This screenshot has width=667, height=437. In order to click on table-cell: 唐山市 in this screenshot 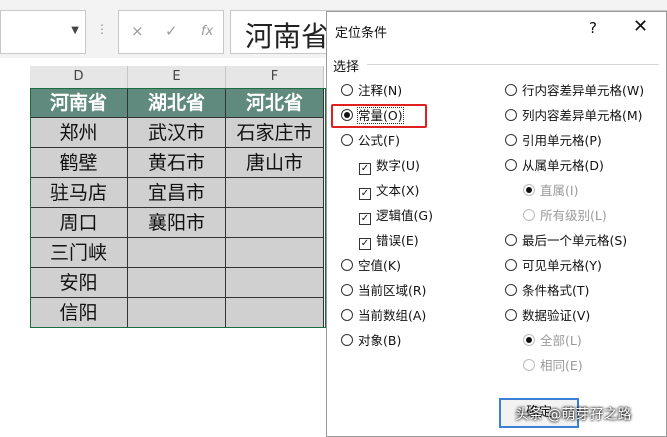, I will do `click(275, 163)`.